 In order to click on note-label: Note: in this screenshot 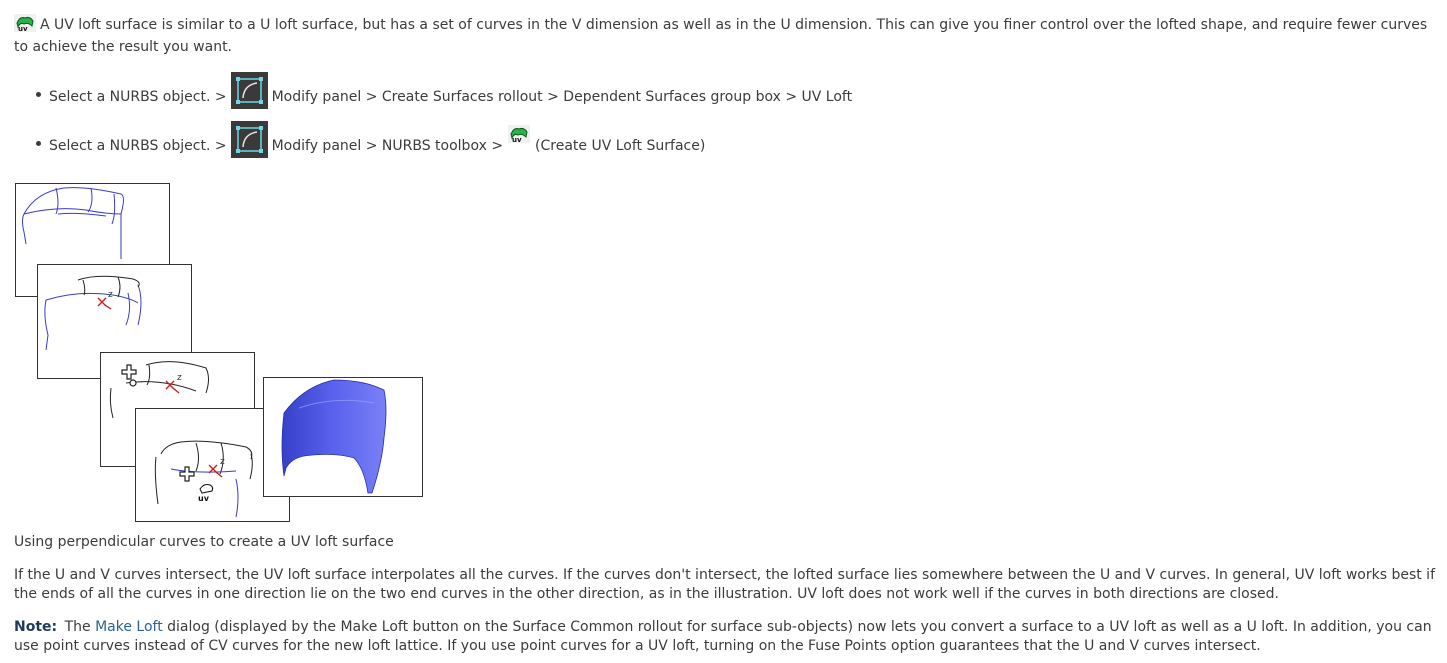, I will do `click(36, 627)`.